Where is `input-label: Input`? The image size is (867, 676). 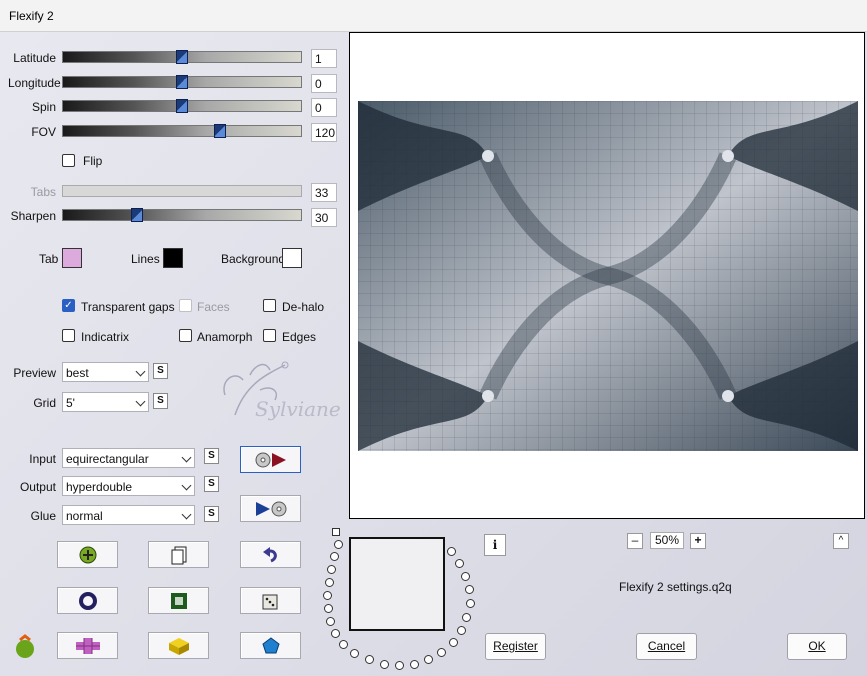
input-label: Input is located at coordinates (42, 459).